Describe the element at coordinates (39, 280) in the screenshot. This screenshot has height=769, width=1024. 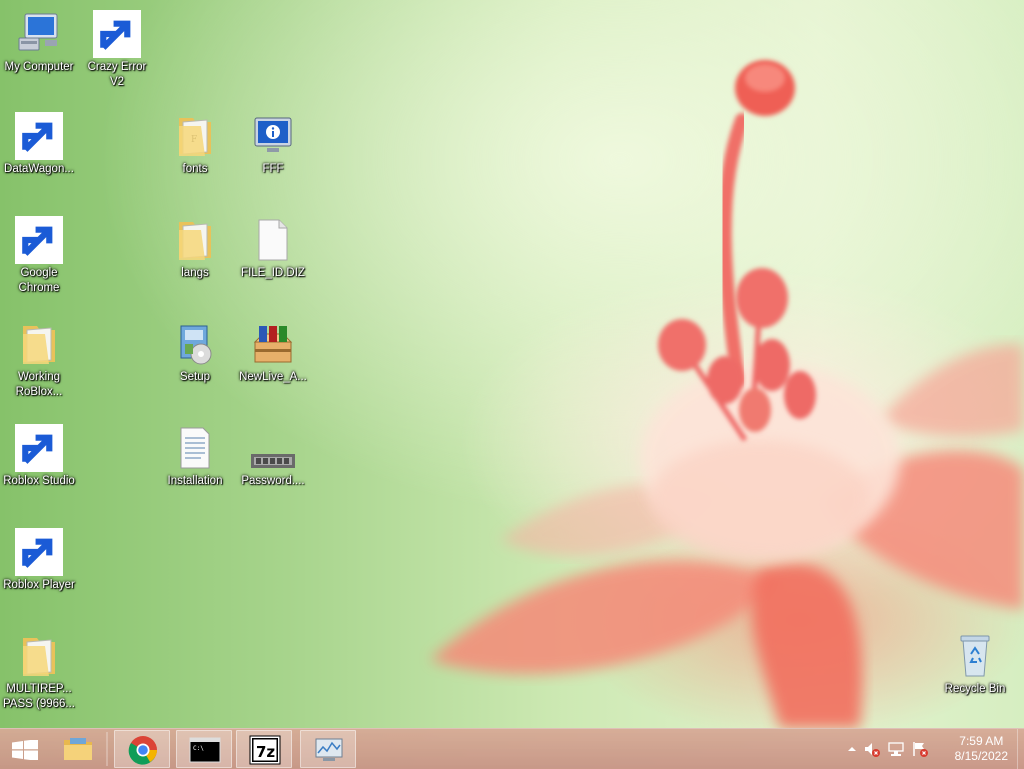
I see `icon-label: Google Chrome` at that location.